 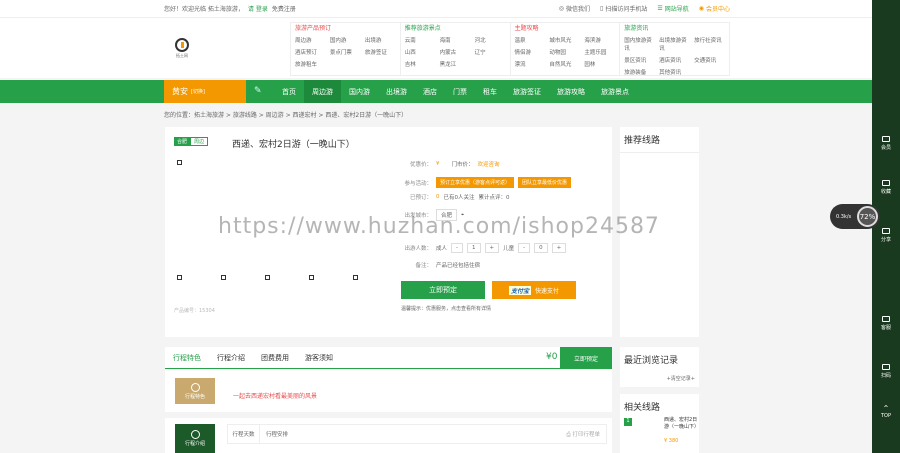 What do you see at coordinates (659, 367) in the screenshot?
I see `recent-panel: 最近浏览记录 +清空记录+` at bounding box center [659, 367].